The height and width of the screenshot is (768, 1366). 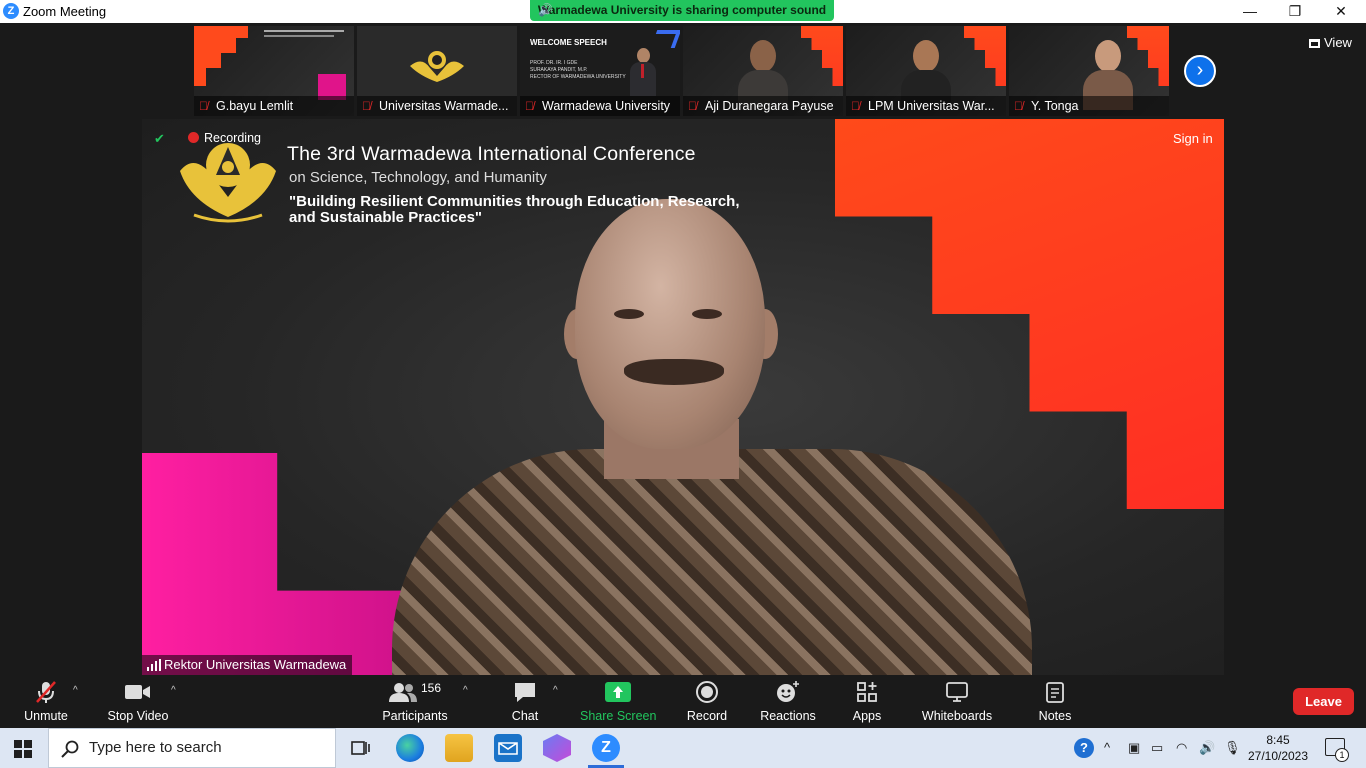 What do you see at coordinates (957, 692) in the screenshot?
I see `whiteboard-icon` at bounding box center [957, 692].